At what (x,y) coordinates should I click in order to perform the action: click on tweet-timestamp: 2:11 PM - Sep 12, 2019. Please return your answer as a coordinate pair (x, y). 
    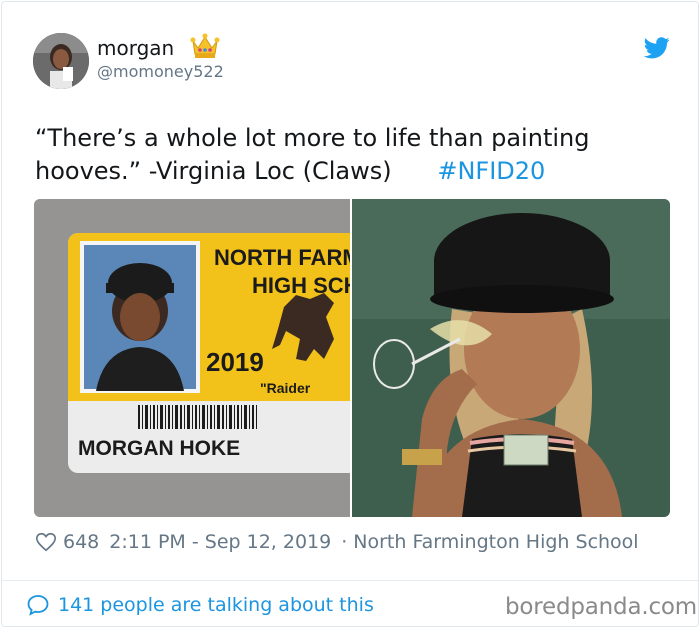
    Looking at the image, I should click on (220, 542).